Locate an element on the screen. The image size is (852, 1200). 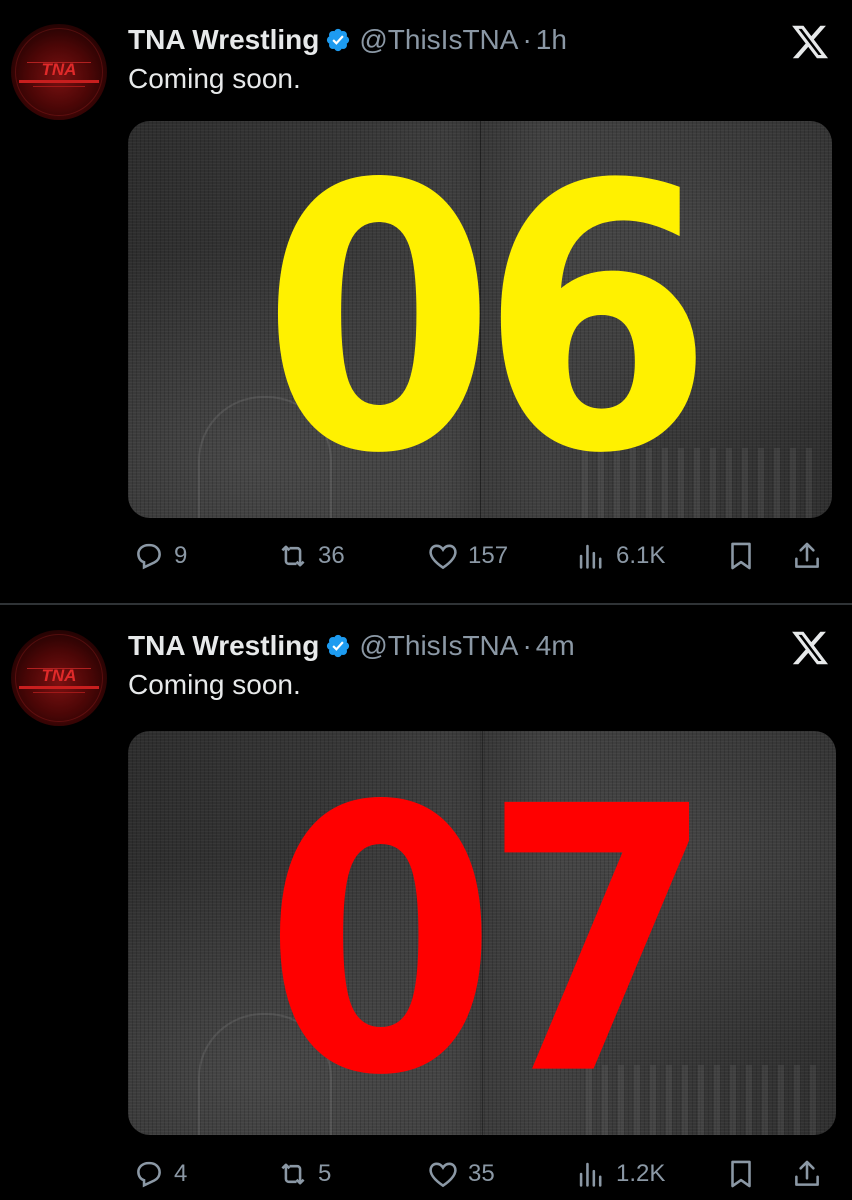
retweet-button: 36 is located at coordinates (310, 556).